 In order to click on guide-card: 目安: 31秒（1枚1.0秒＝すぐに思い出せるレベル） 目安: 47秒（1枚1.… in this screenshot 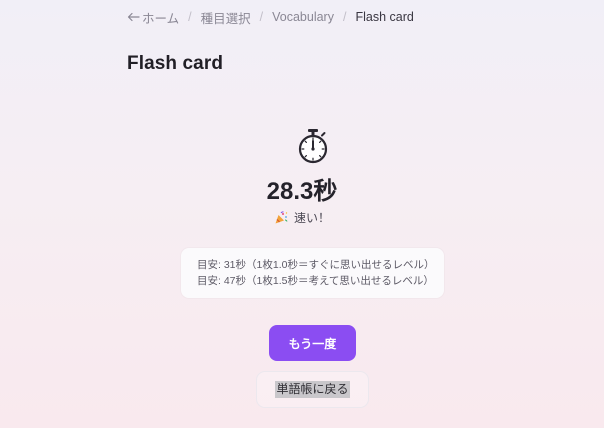, I will do `click(312, 273)`.